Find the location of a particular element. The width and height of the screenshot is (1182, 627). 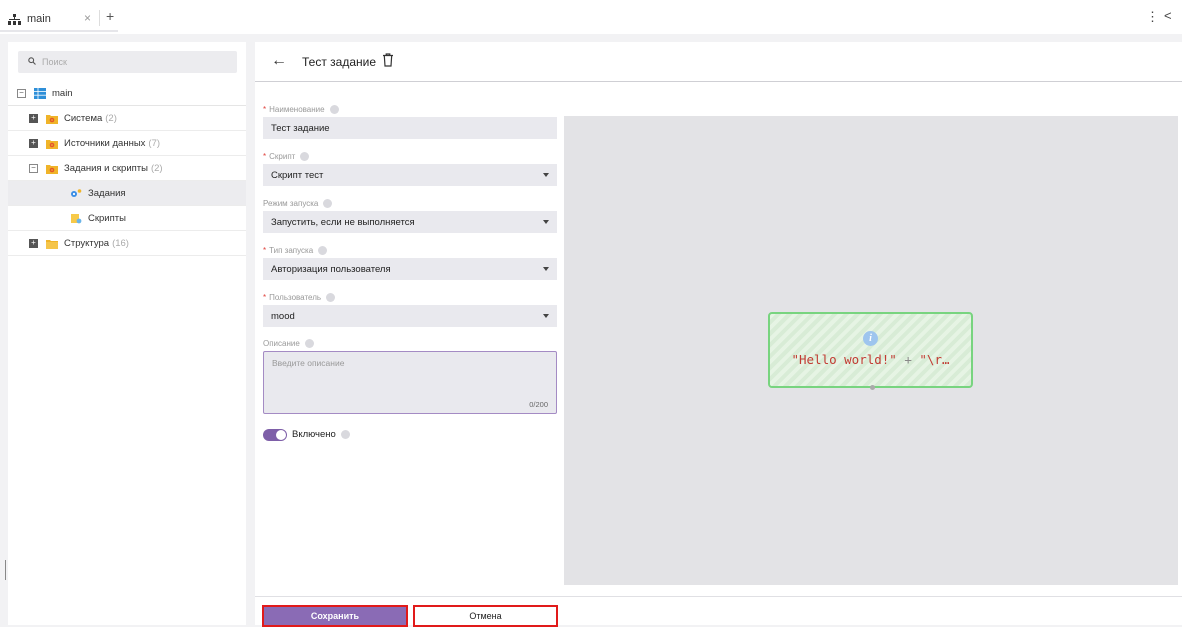

run-type-select: Авторизация пользователя is located at coordinates (410, 269).